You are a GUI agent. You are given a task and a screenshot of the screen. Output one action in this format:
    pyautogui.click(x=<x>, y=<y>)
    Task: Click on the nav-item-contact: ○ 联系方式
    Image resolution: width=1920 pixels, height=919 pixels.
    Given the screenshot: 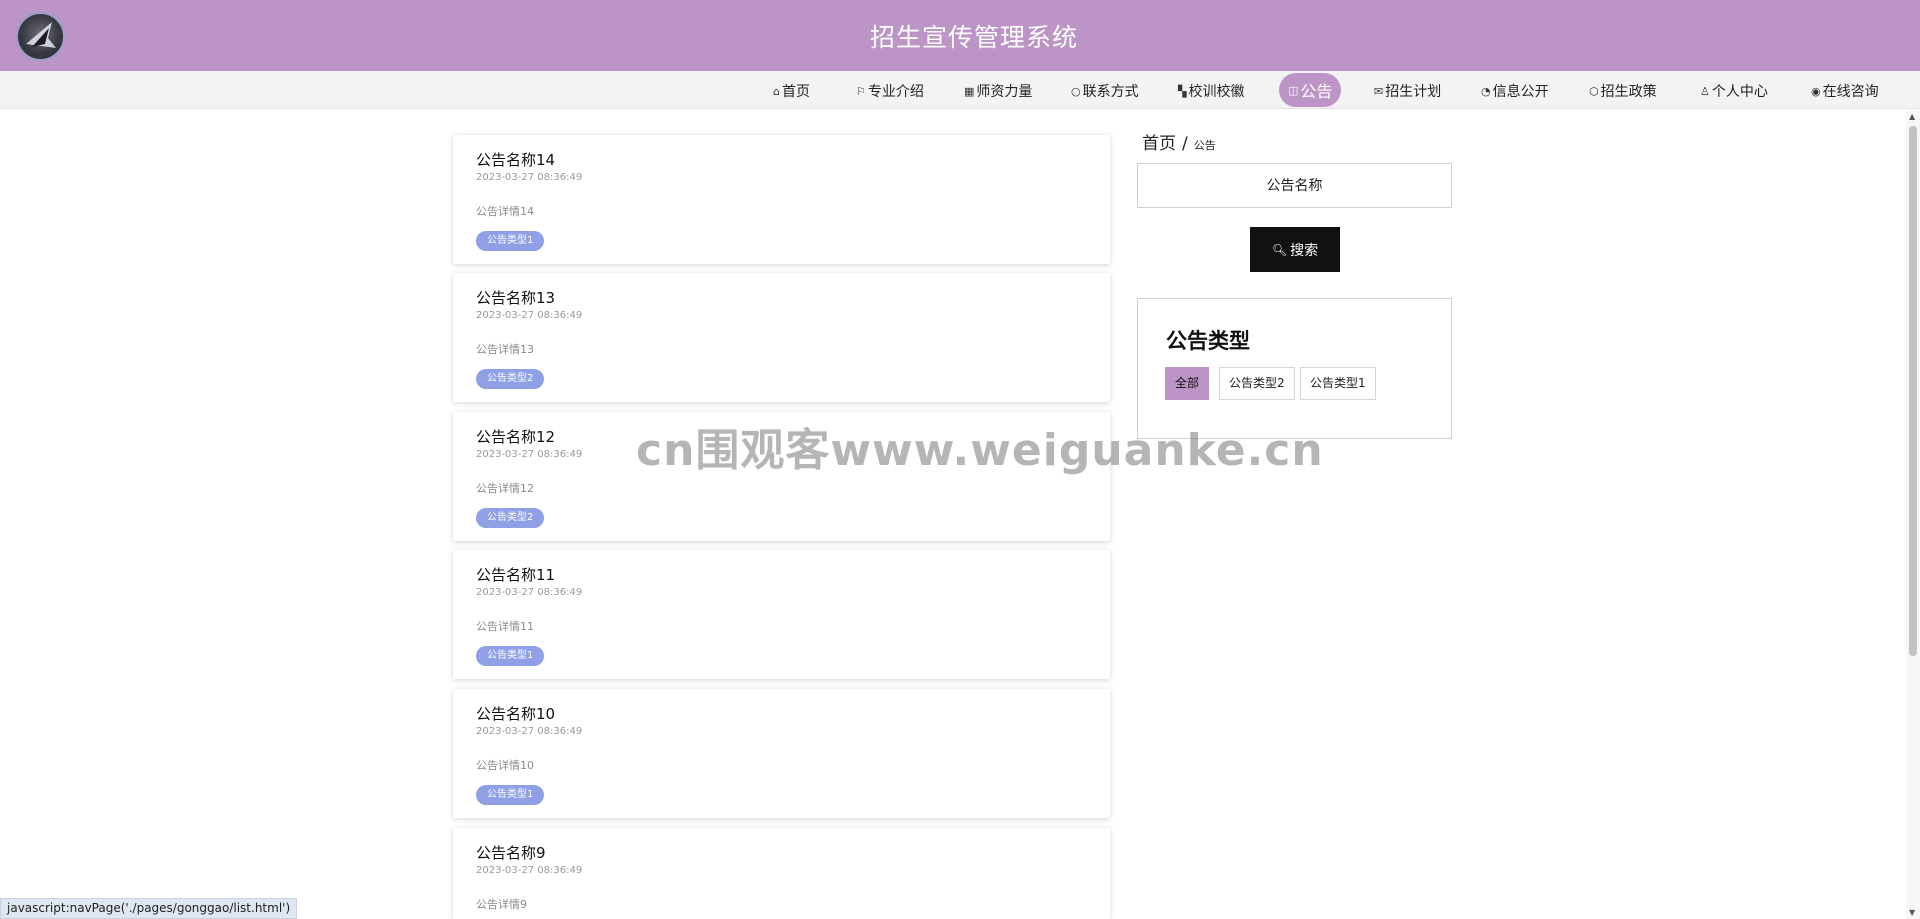 What is the action you would take?
    pyautogui.click(x=1105, y=91)
    